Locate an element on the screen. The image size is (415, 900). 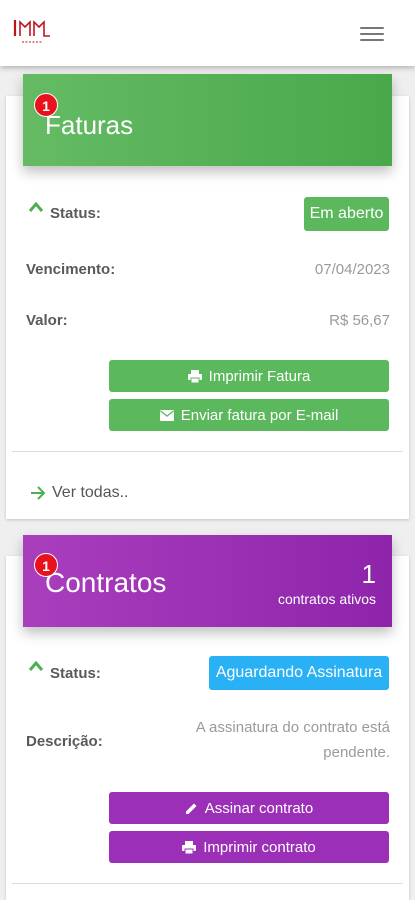
envelope-icon is located at coordinates (166, 415).